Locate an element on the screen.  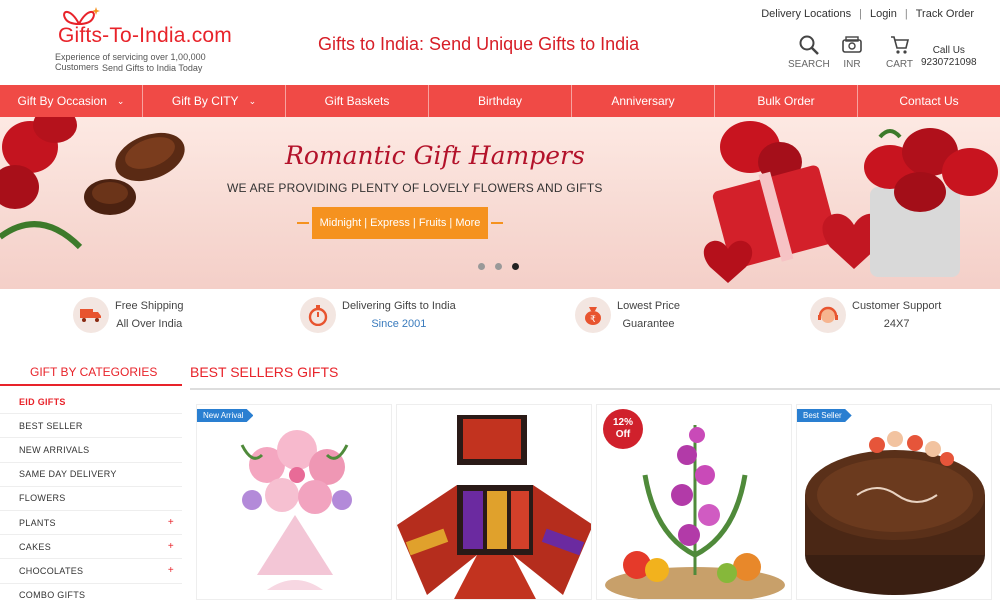
nav-gift-by-city: Gift By CITY ⌄ is located at coordinates (214, 101).